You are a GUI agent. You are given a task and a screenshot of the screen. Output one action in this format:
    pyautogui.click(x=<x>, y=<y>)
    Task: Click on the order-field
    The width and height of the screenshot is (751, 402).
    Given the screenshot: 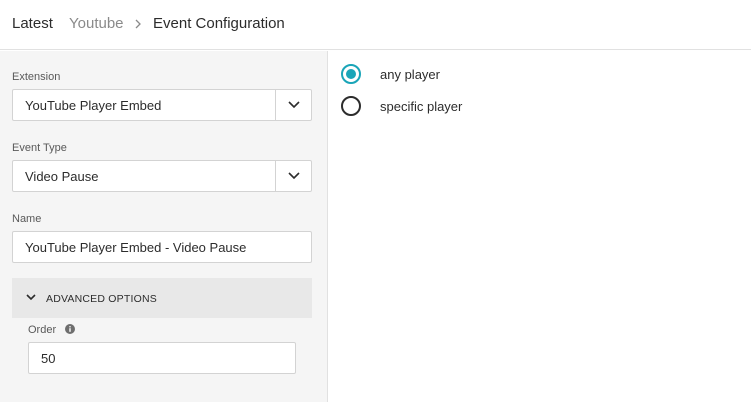 What is the action you would take?
    pyautogui.click(x=162, y=358)
    